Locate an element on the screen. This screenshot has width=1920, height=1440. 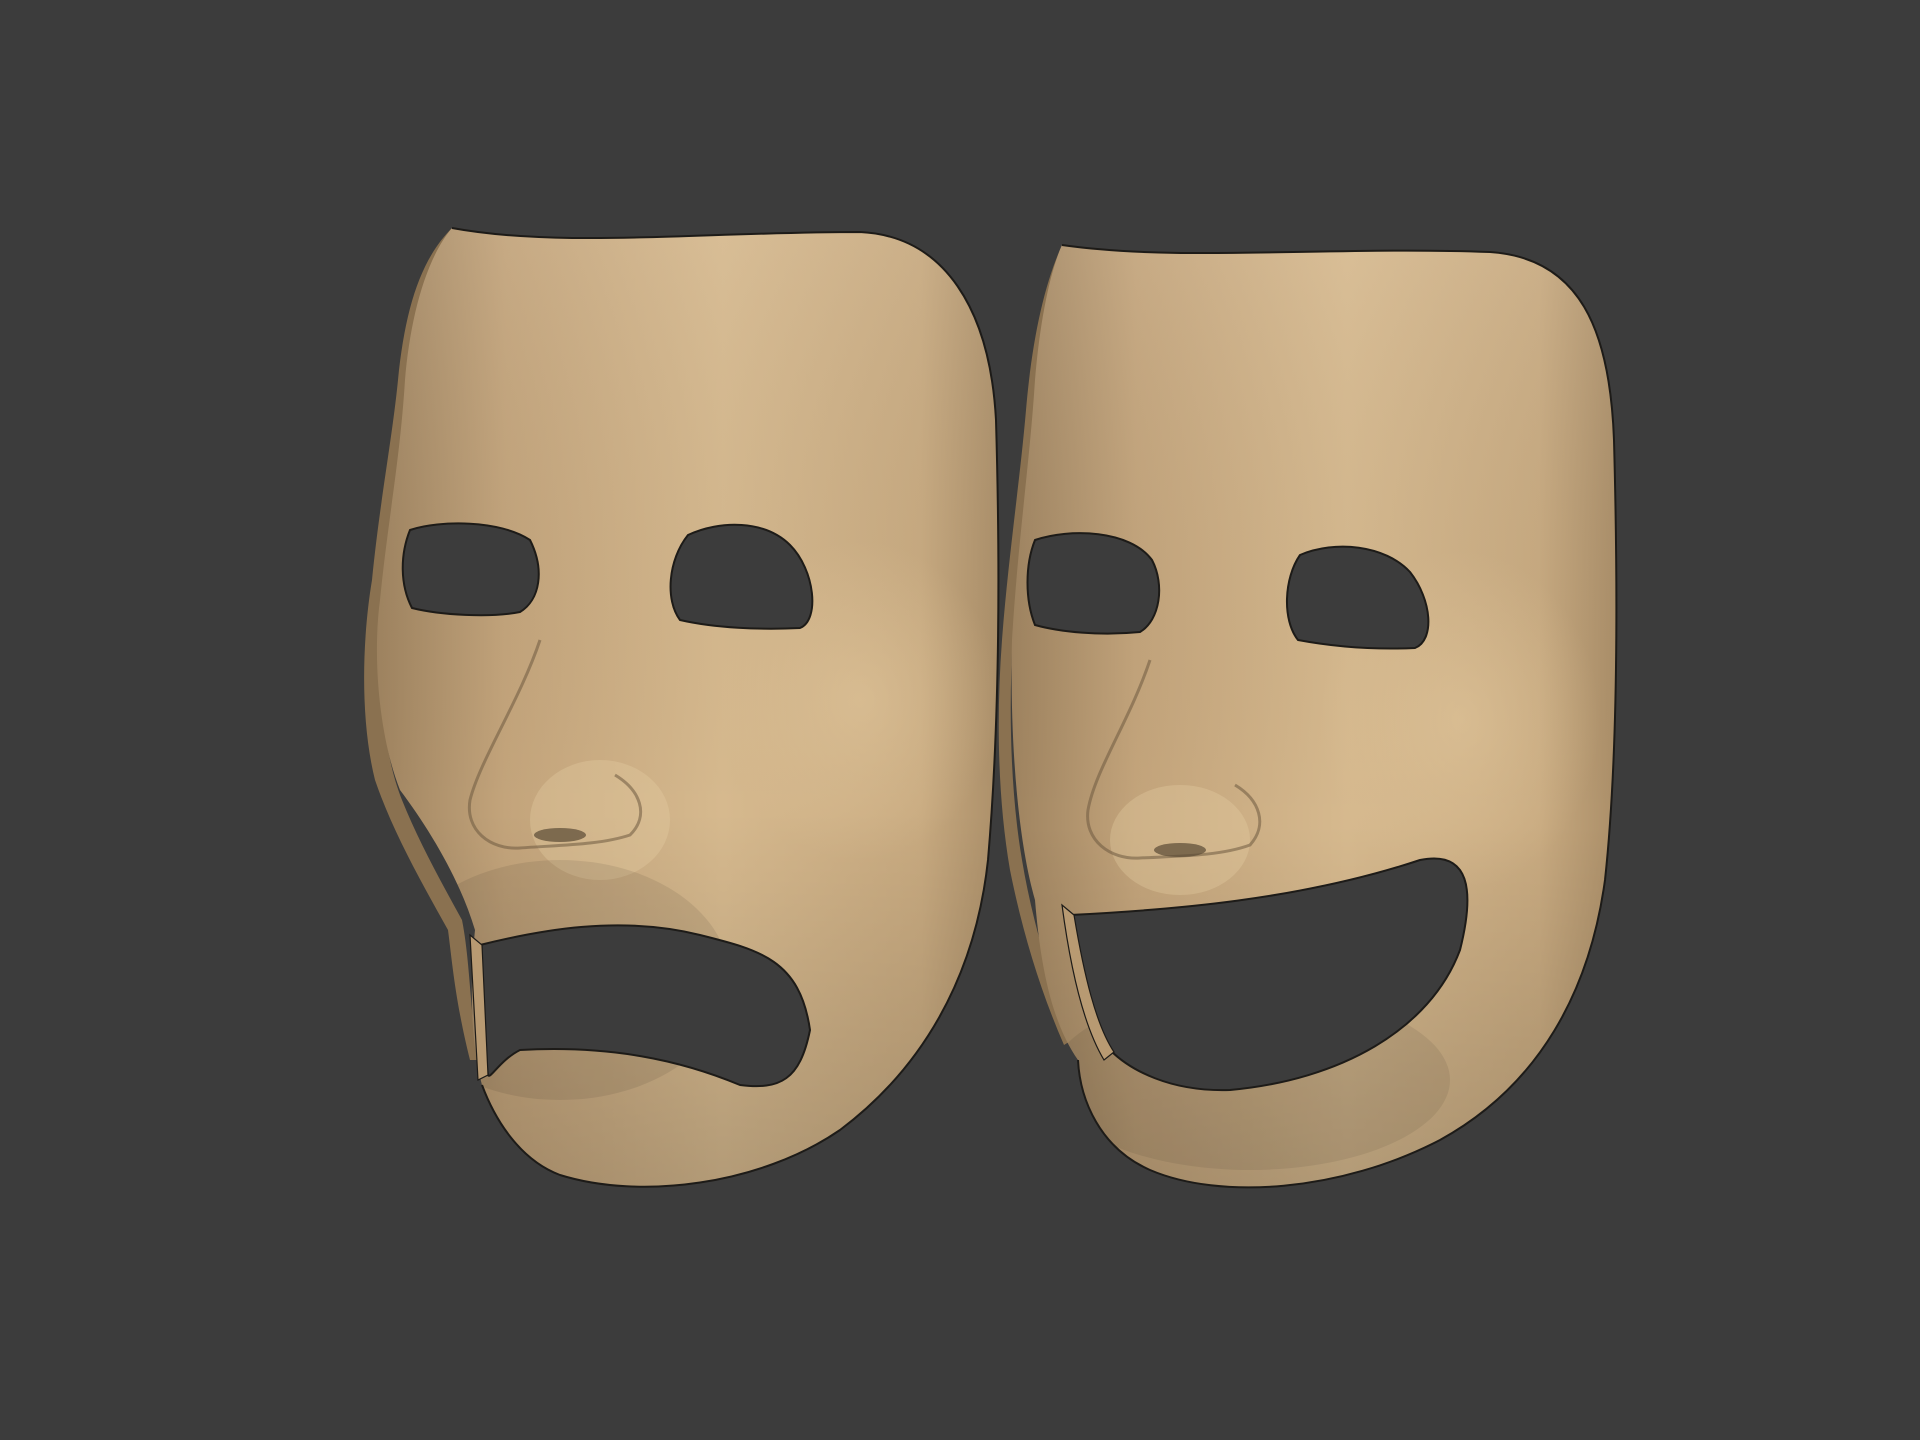
comedy-left-eye-hole is located at coordinates (1093, 583).